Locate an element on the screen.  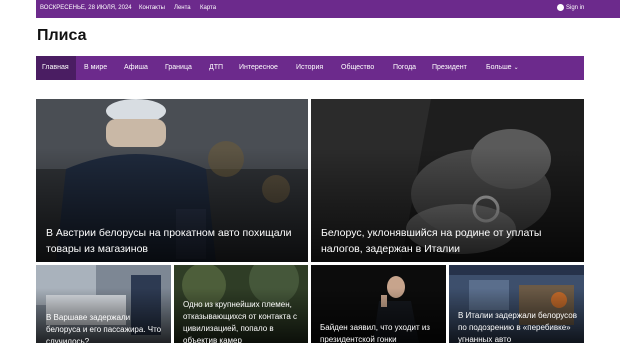
nav-item-interesting: Интересное is located at coordinates (258, 68).